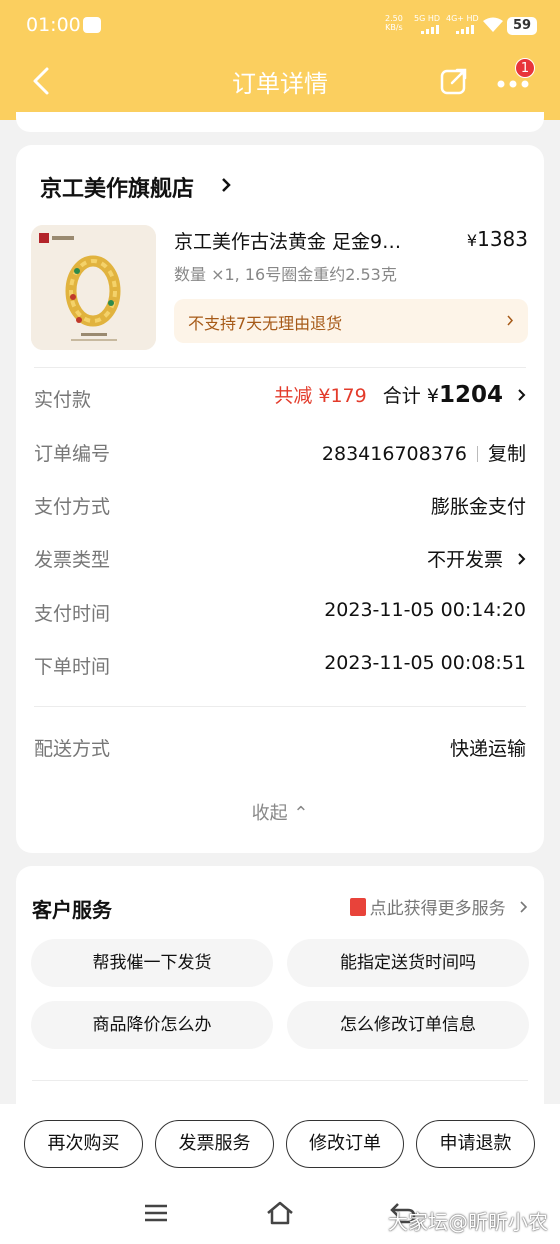 This screenshot has width=560, height=1244. I want to click on notification-badge: 1, so click(525, 68).